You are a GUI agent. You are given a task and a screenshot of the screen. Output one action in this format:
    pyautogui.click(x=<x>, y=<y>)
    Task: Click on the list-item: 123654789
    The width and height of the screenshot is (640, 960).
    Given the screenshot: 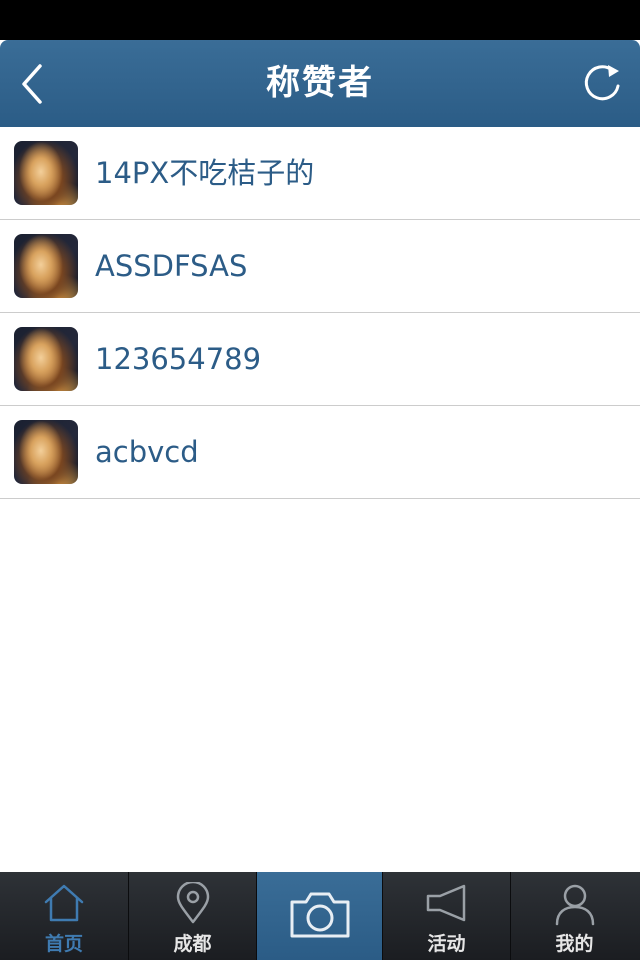 What is the action you would take?
    pyautogui.click(x=320, y=359)
    